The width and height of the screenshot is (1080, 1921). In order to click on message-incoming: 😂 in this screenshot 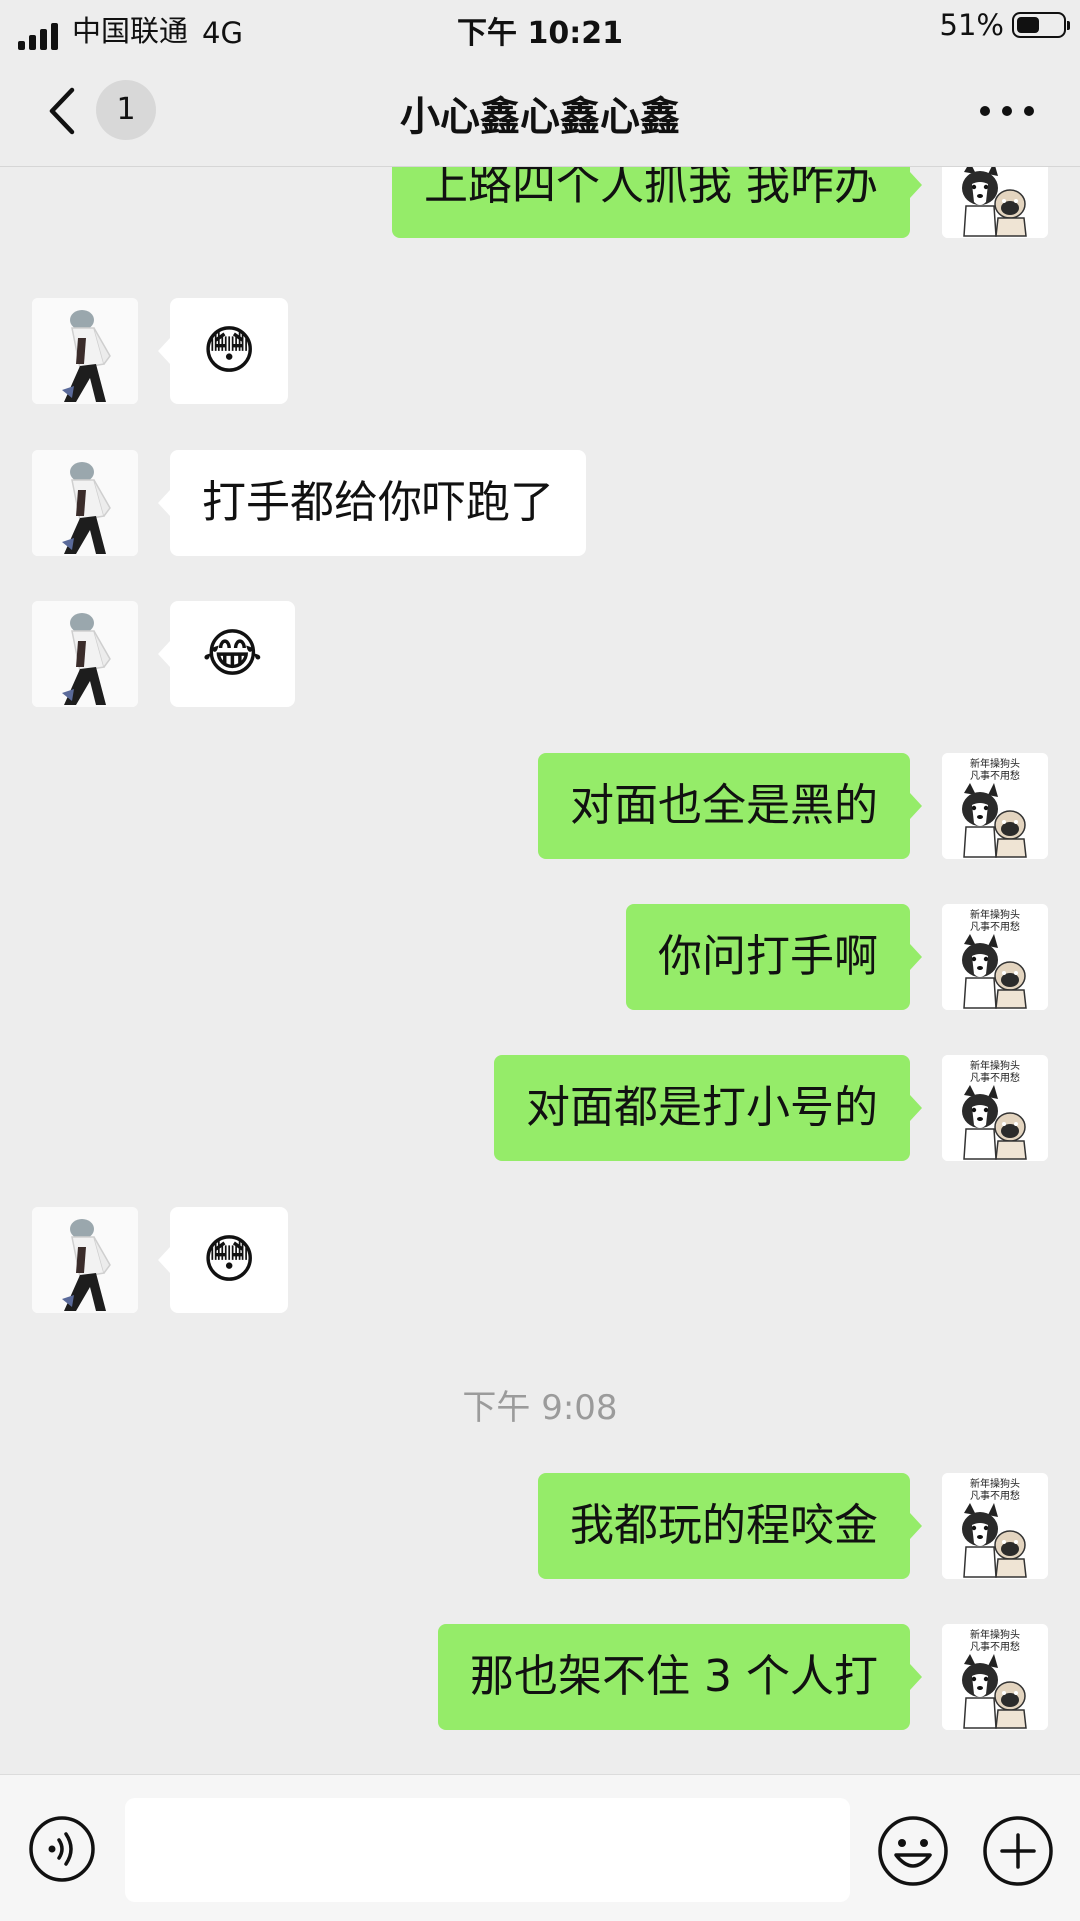, I will do `click(540, 654)`.